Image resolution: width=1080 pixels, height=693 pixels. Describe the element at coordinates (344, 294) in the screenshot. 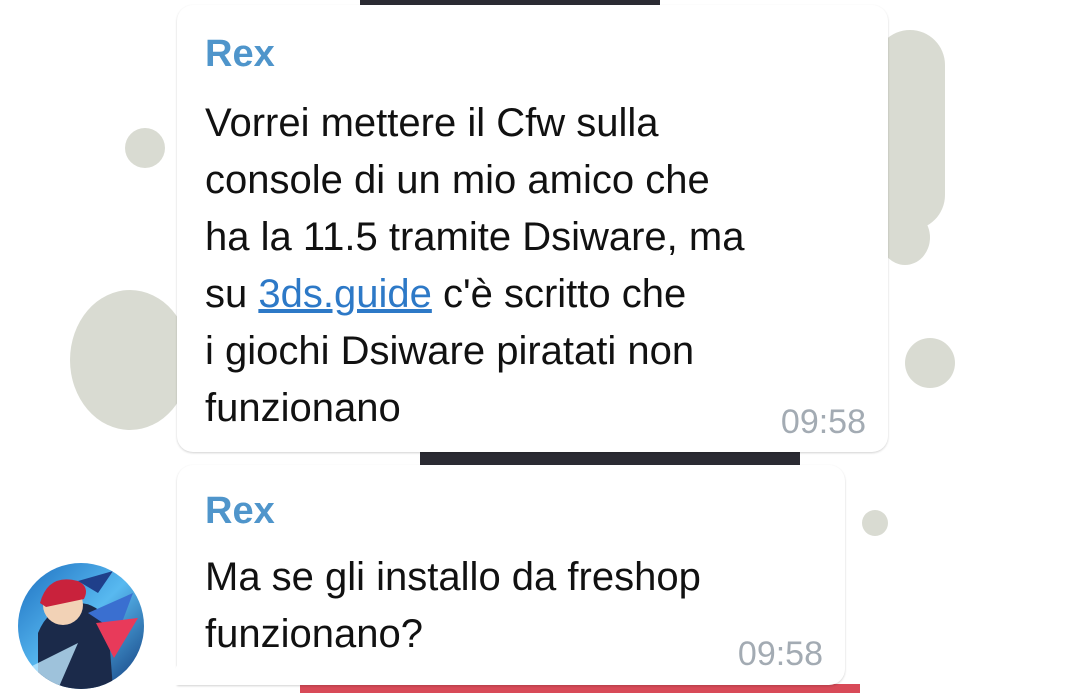

I see `message-link: 3ds.guide` at that location.